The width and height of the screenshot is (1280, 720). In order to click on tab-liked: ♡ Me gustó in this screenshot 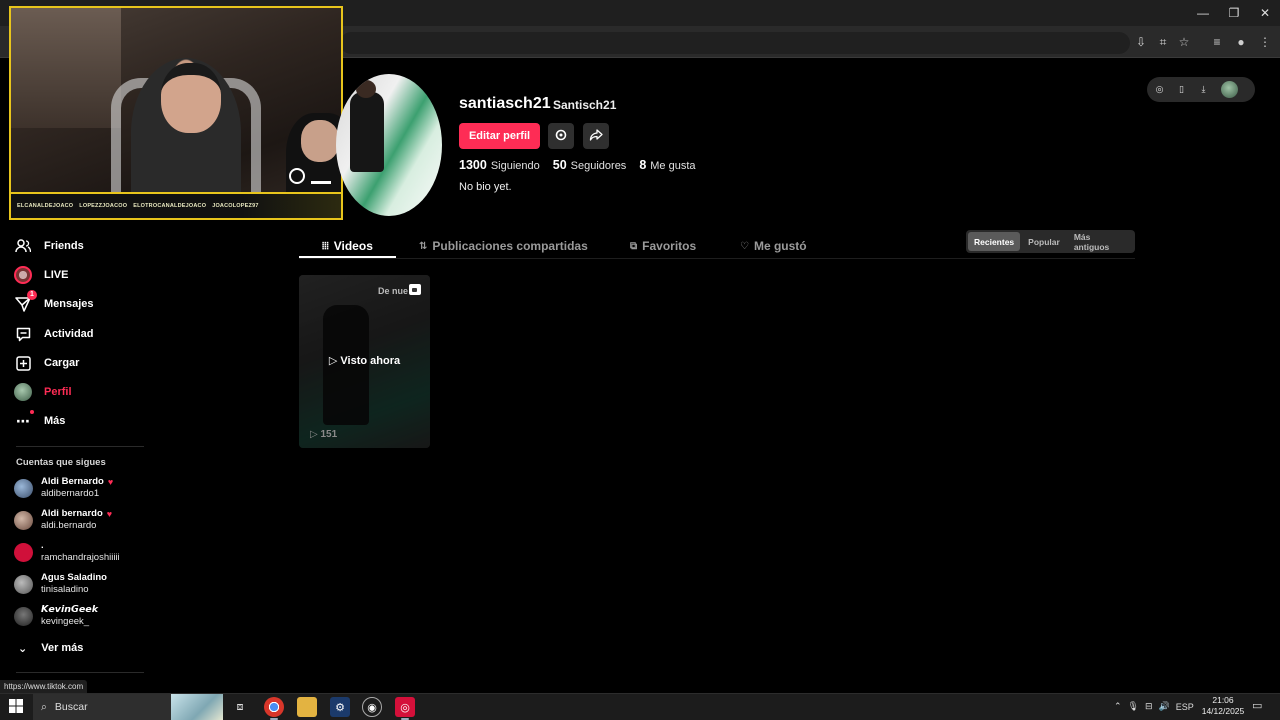, I will do `click(773, 246)`.